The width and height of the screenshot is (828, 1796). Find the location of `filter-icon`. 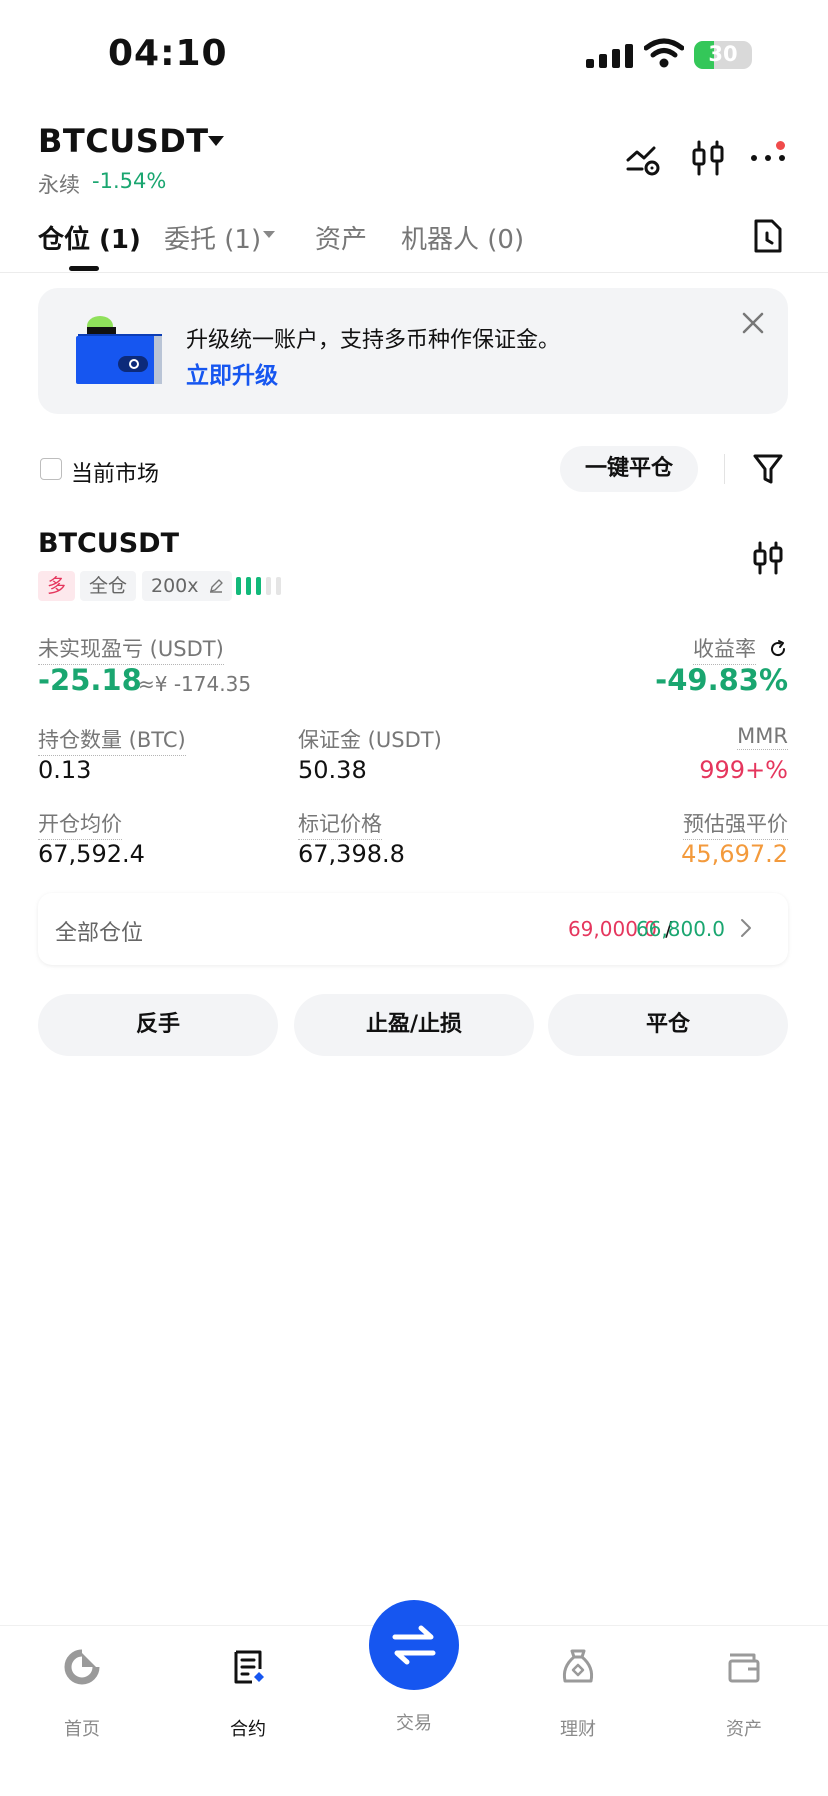

filter-icon is located at coordinates (768, 469).